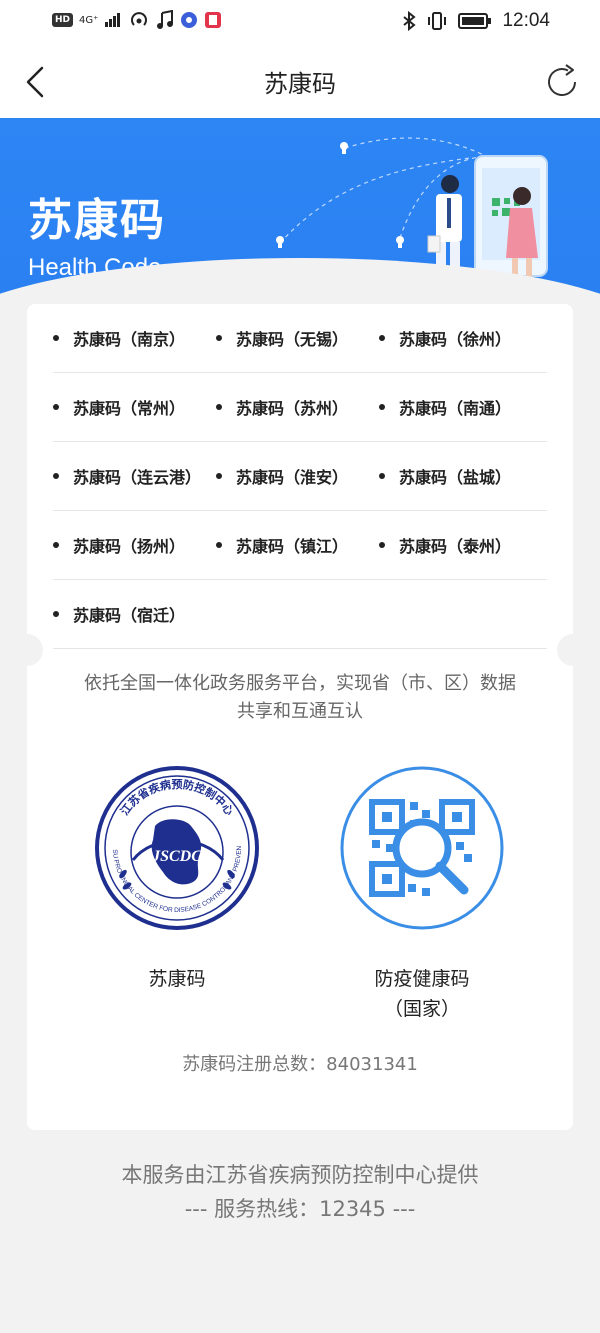 The width and height of the screenshot is (600, 1333). I want to click on page-title: 苏康码, so click(300, 84).